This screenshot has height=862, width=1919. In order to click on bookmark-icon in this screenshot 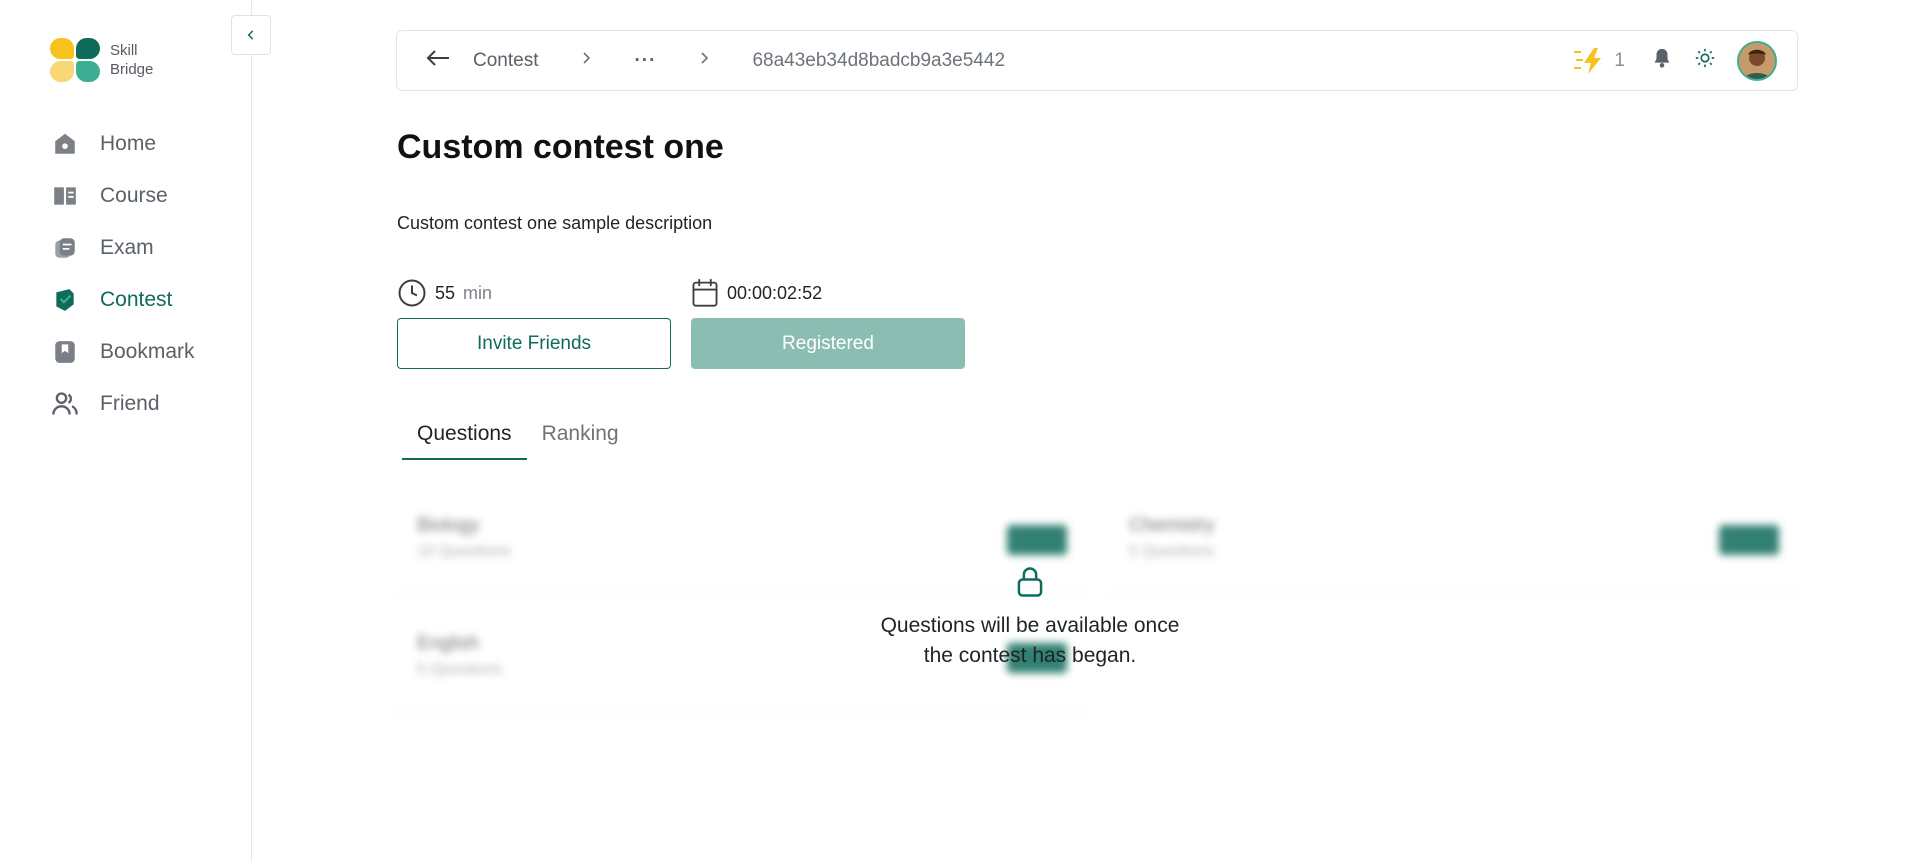, I will do `click(65, 352)`.